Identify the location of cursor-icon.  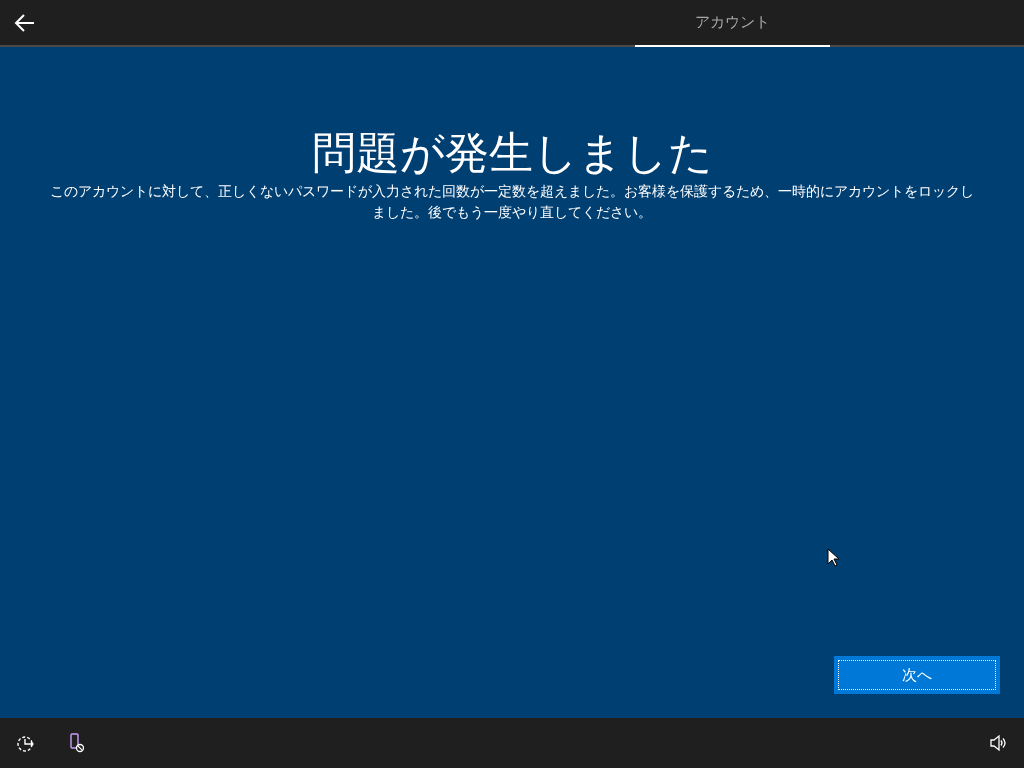
(833, 557).